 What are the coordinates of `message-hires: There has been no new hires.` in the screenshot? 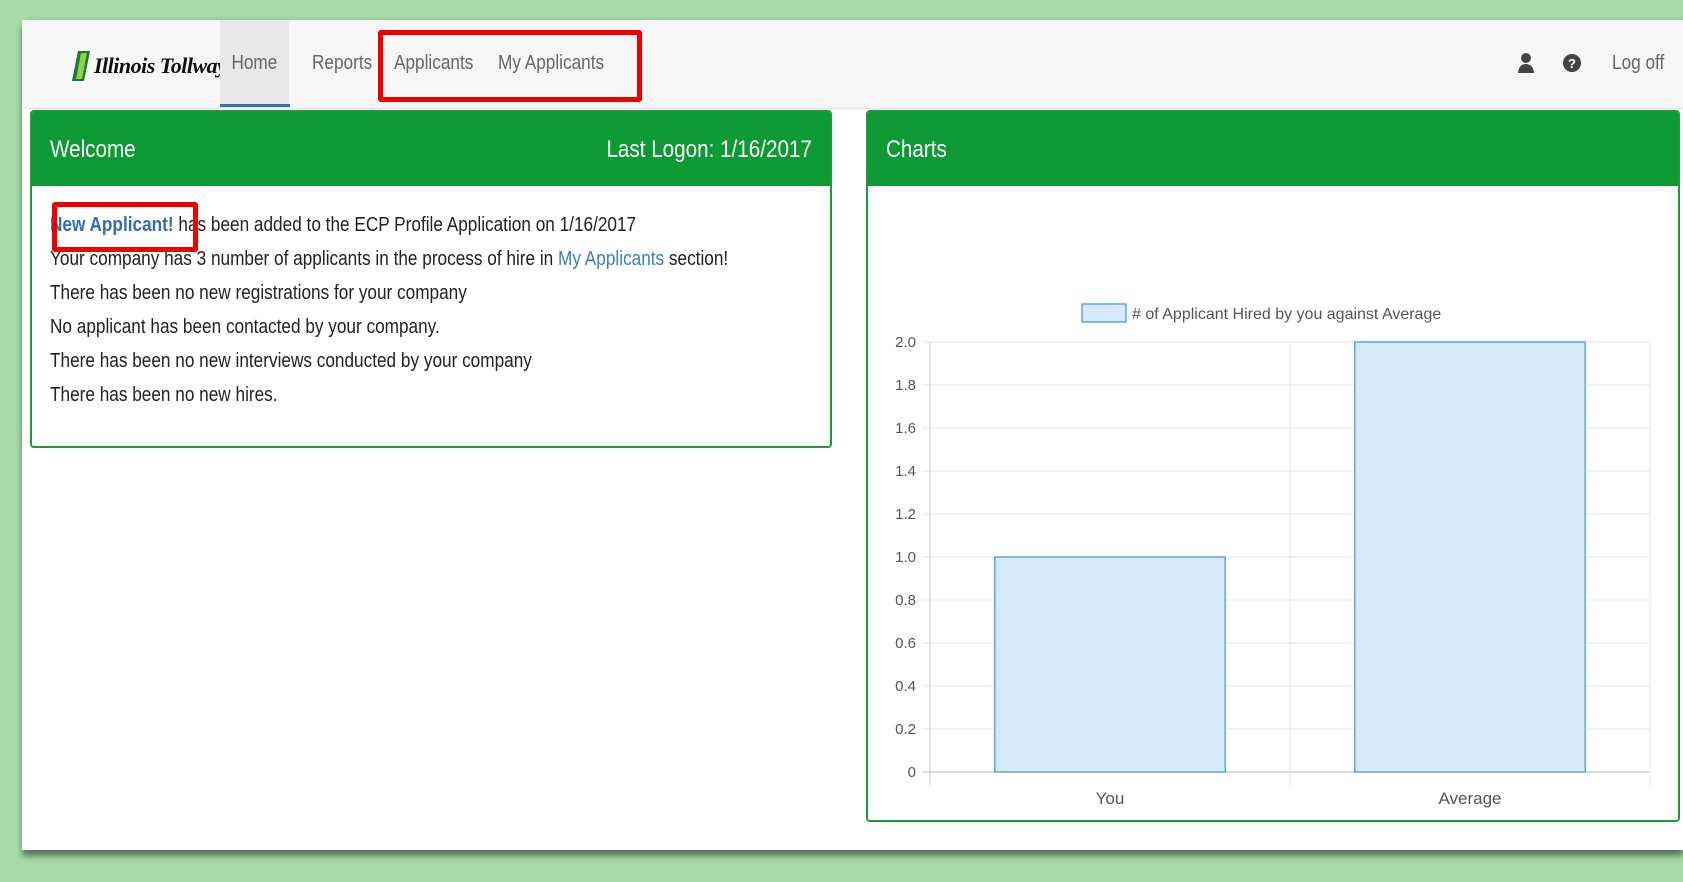 It's located at (164, 395).